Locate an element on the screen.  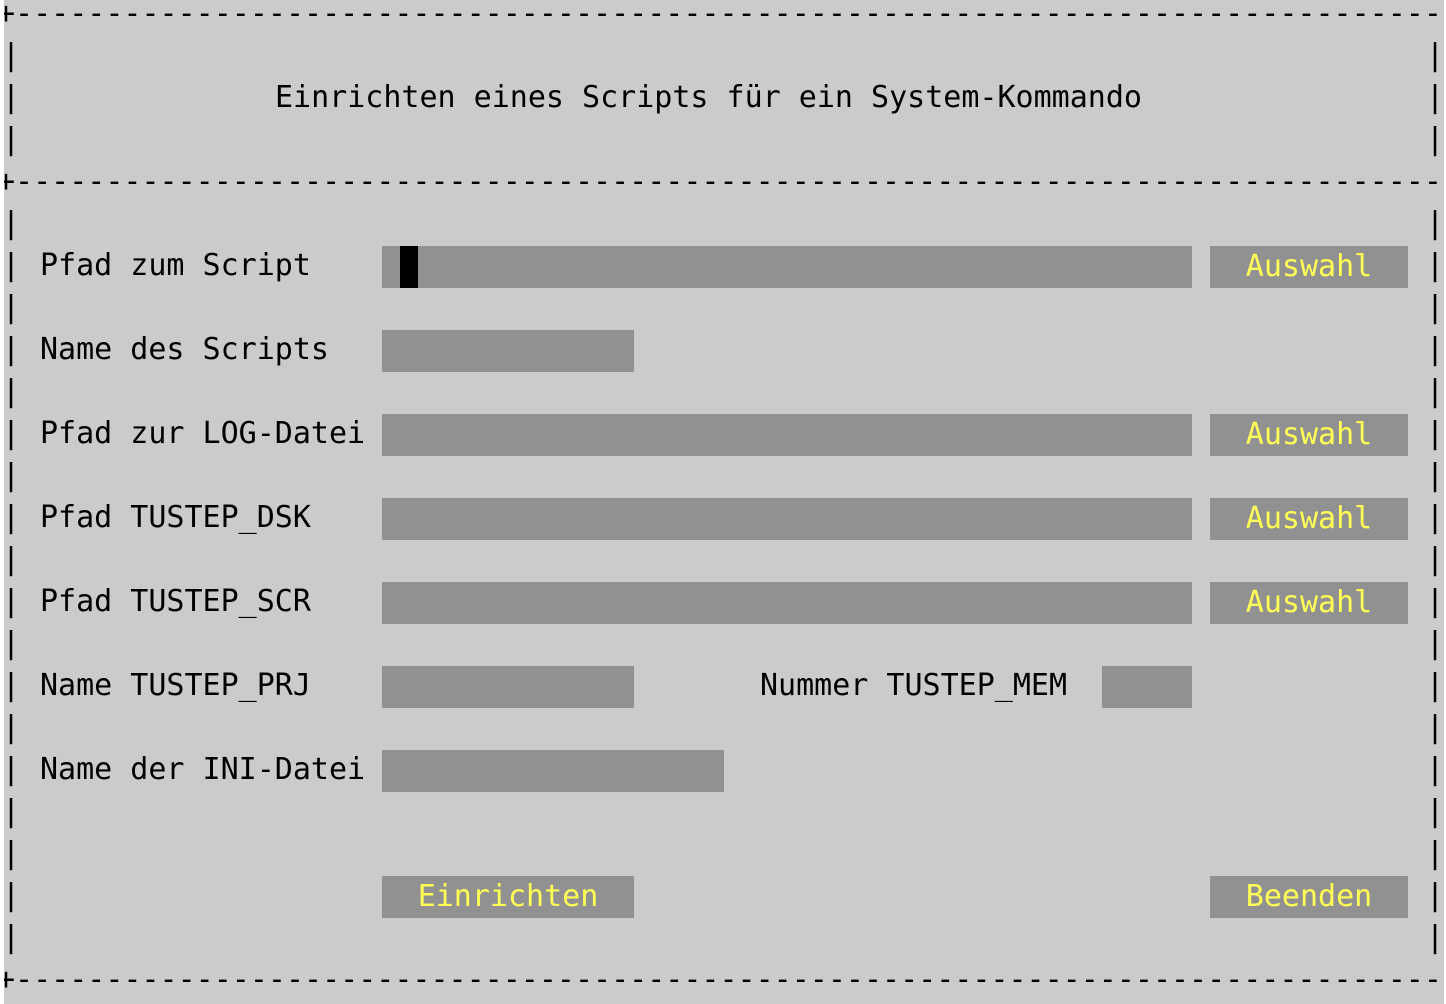
quit-button: Beenden is located at coordinates (1309, 897).